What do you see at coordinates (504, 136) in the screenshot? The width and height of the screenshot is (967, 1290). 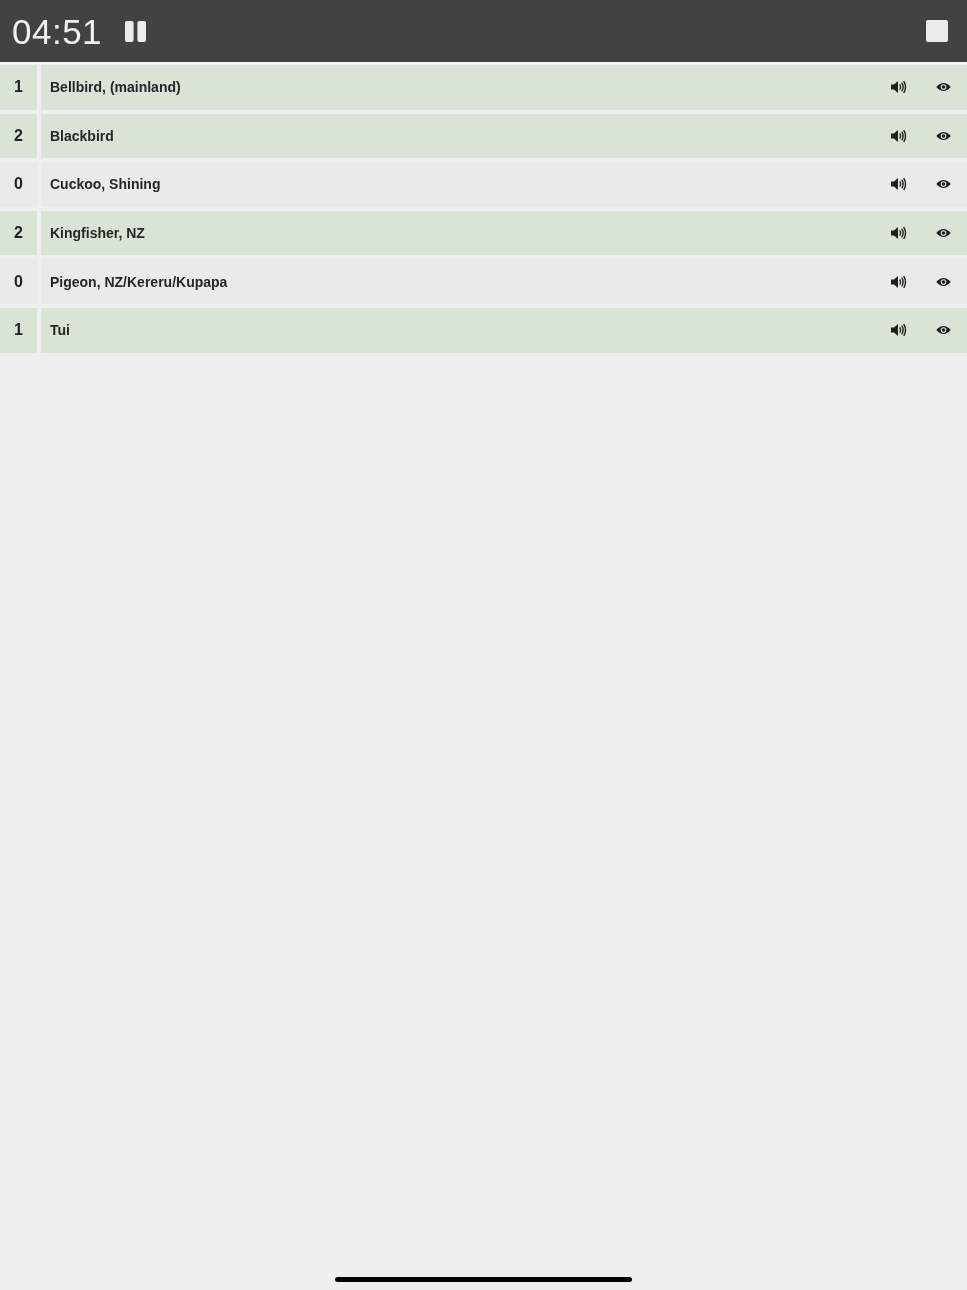 I see `bird-row: Blackbird` at bounding box center [504, 136].